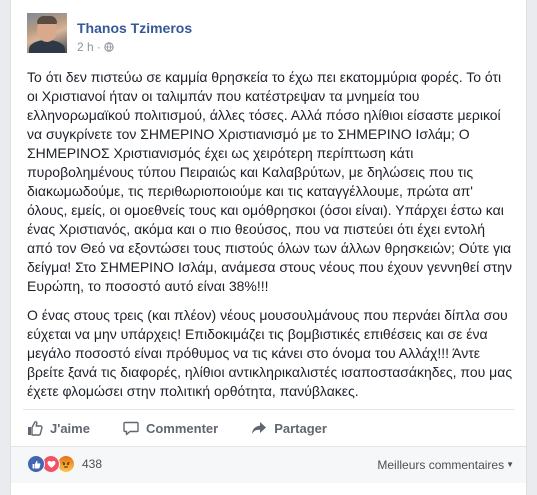 This screenshot has height=495, width=537. What do you see at coordinates (35, 428) in the screenshot?
I see `thumbs-up-icon` at bounding box center [35, 428].